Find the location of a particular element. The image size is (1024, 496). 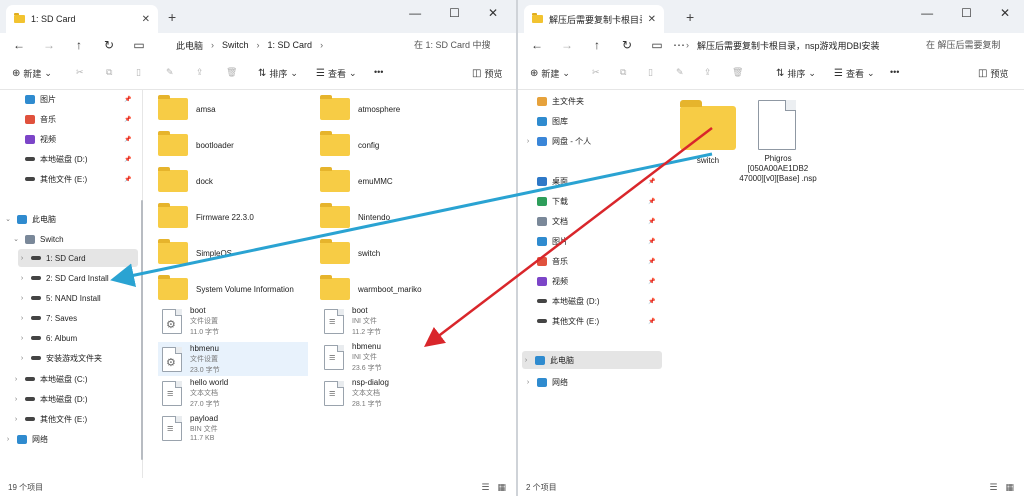

sidebar-item: 文档 📌 is located at coordinates (589, 221).